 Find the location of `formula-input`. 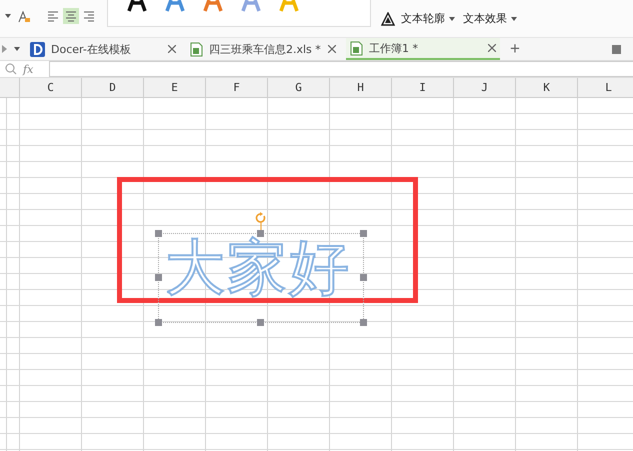

formula-input is located at coordinates (341, 69).